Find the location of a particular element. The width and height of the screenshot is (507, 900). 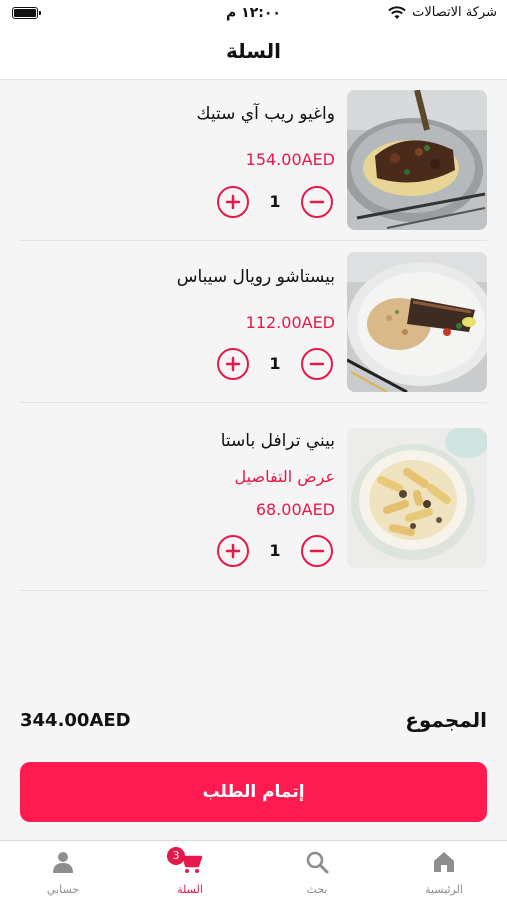

tab-bar: الرئيسية بحث 3 السلة حسابي is located at coordinates (253, 870).